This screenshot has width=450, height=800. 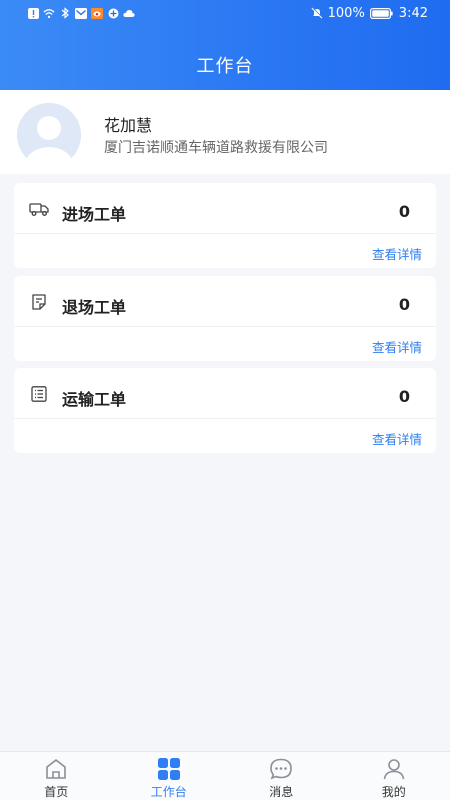 I want to click on profile-panel: 花加慧 厦门吉诺顺通车辆道路救援有限公司, so click(x=225, y=132).